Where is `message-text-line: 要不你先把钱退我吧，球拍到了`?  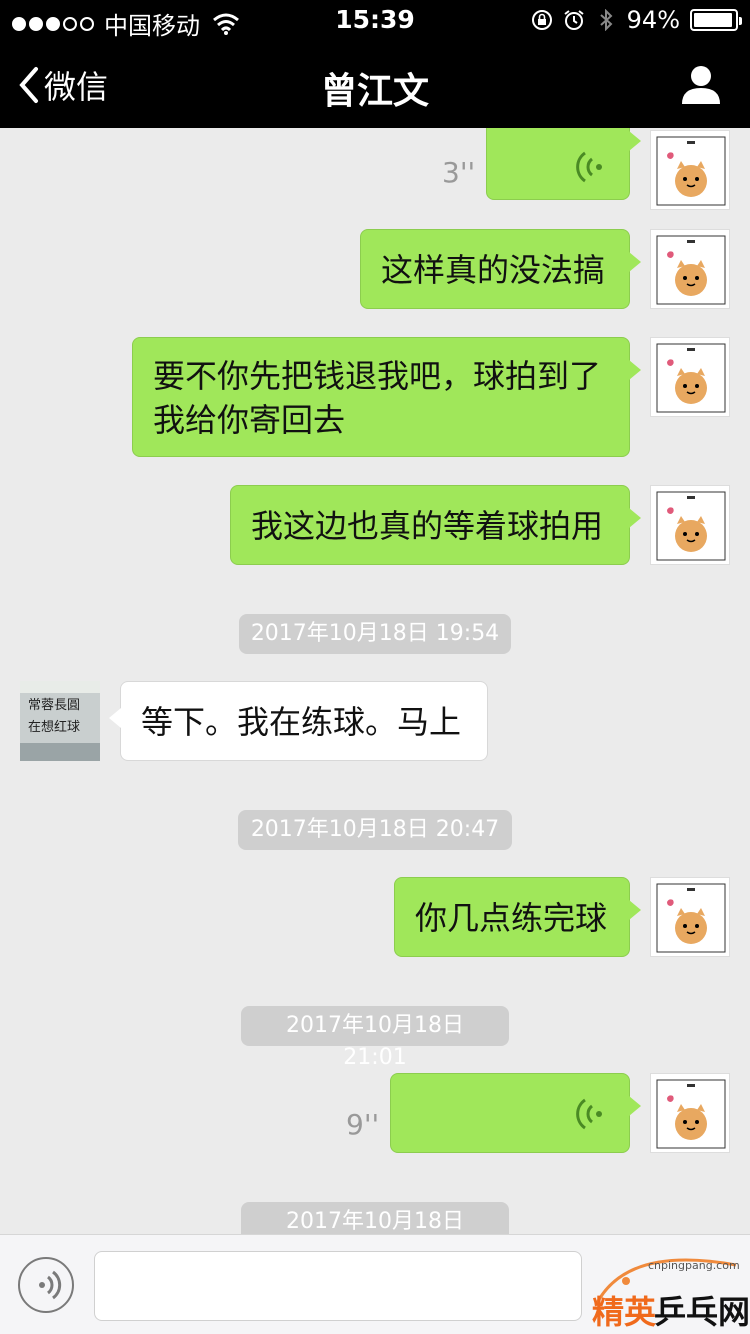
message-text-line: 要不你先把钱退我吧，球拍到了 is located at coordinates (377, 376).